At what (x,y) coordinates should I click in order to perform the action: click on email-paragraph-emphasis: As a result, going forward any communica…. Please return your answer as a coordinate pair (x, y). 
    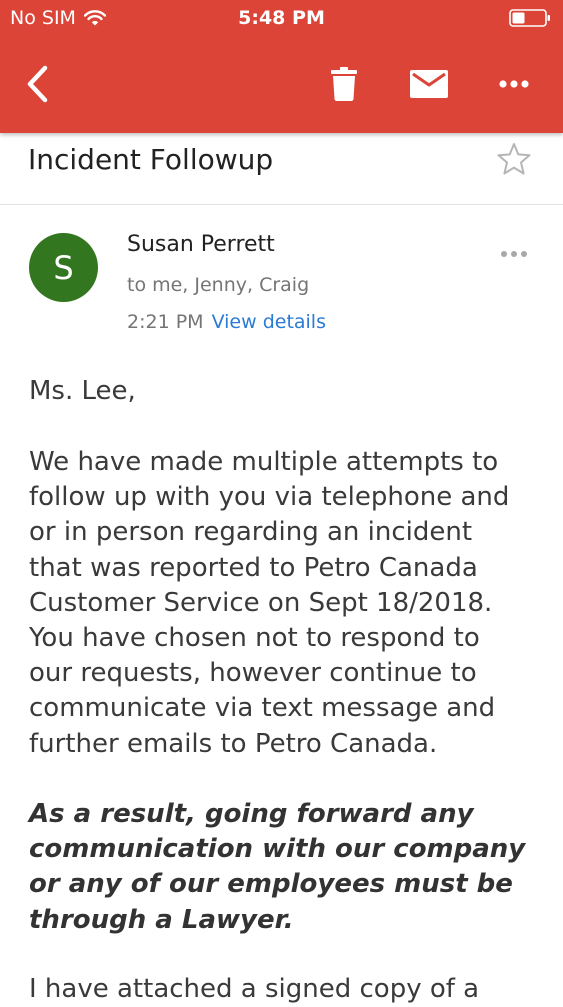
    Looking at the image, I should click on (277, 867).